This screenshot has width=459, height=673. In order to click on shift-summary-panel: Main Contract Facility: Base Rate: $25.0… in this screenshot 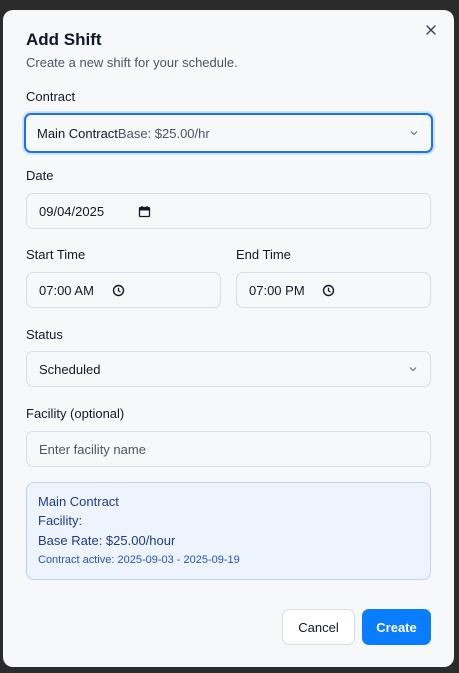, I will do `click(228, 531)`.